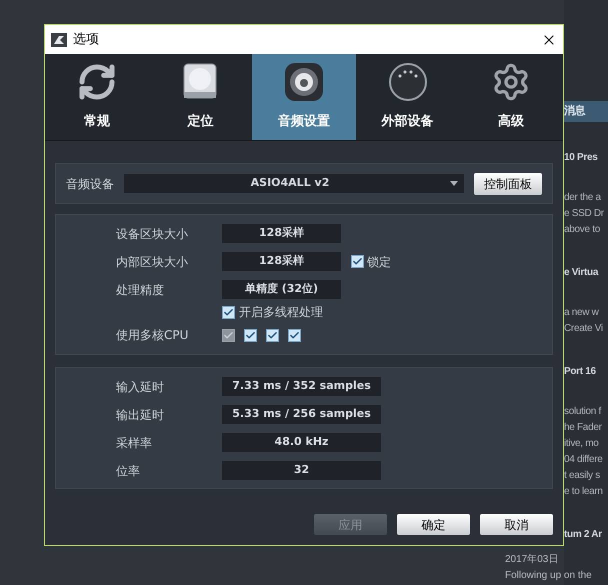 Image resolution: width=608 pixels, height=585 pixels. What do you see at coordinates (580, 371) in the screenshot?
I see `news-title: Port 16` at bounding box center [580, 371].